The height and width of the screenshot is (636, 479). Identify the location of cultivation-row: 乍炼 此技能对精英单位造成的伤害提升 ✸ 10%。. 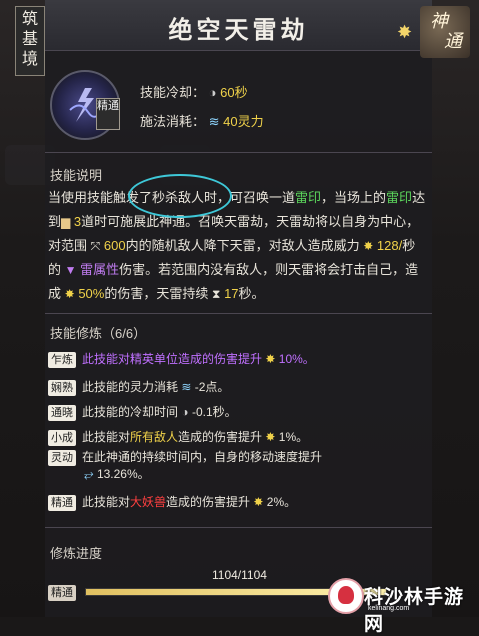
(181, 359).